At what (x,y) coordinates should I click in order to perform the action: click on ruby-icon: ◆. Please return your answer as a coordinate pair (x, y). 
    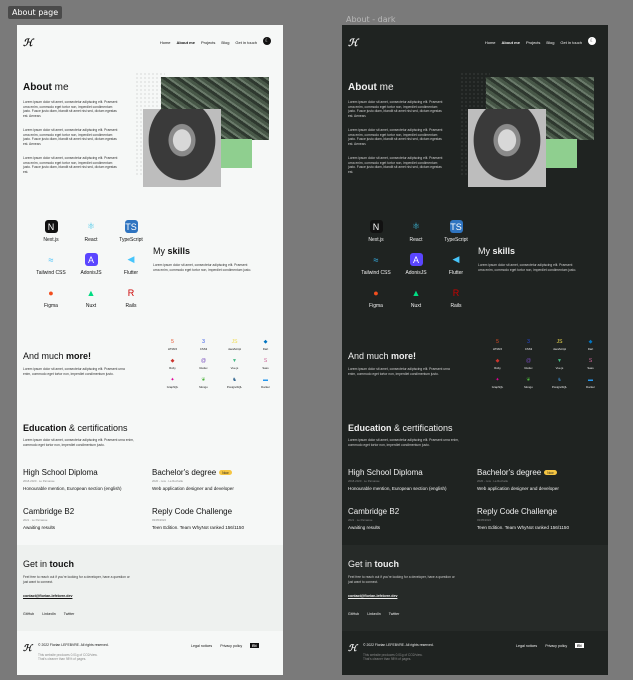
    Looking at the image, I should click on (172, 360).